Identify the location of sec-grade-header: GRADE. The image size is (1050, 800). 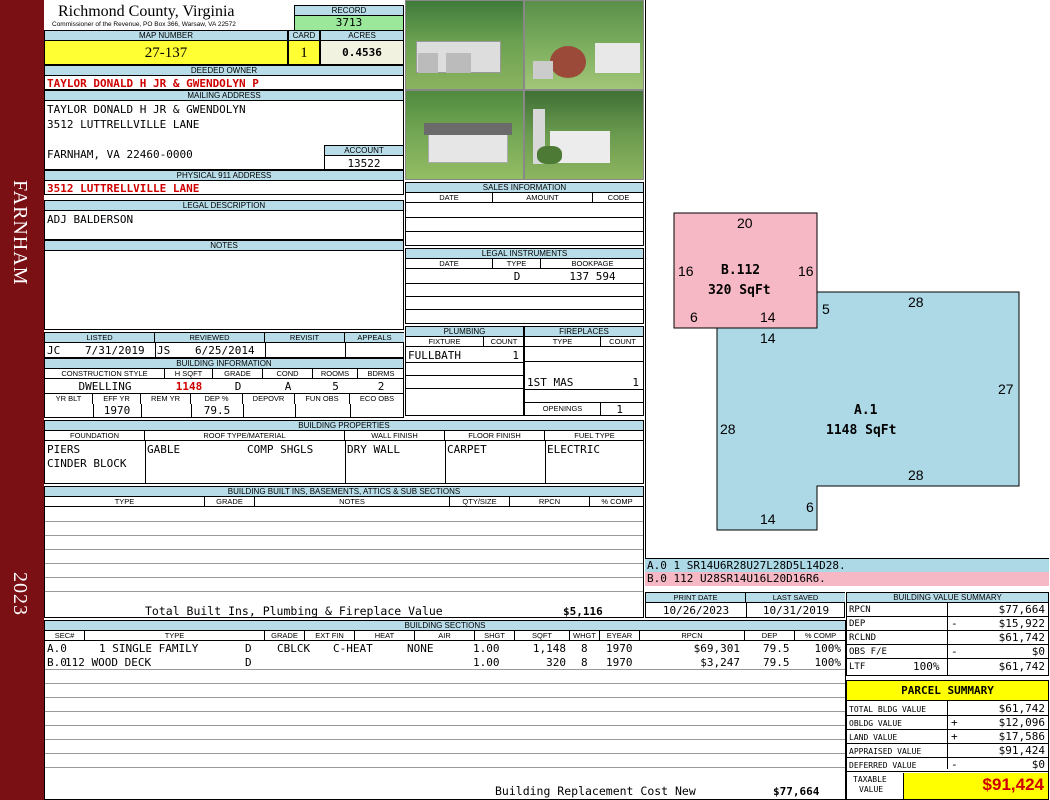
(285, 636).